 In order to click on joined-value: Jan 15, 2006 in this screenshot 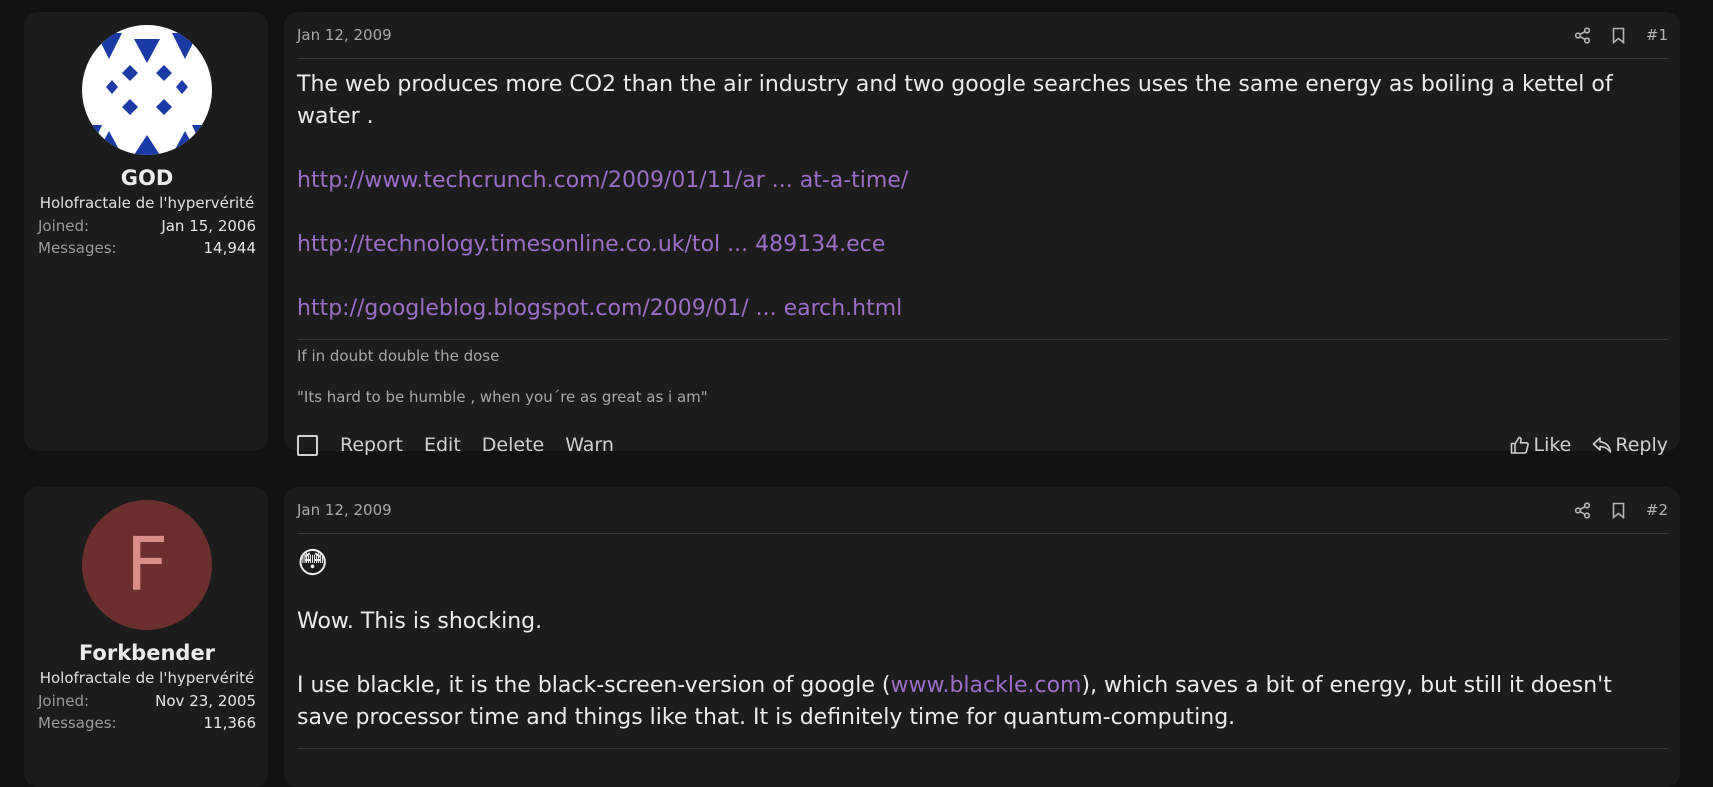, I will do `click(208, 226)`.